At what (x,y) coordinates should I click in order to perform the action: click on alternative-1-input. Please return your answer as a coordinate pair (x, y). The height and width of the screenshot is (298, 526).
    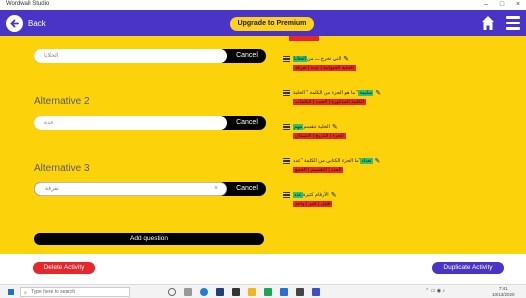
    Looking at the image, I should click on (130, 56).